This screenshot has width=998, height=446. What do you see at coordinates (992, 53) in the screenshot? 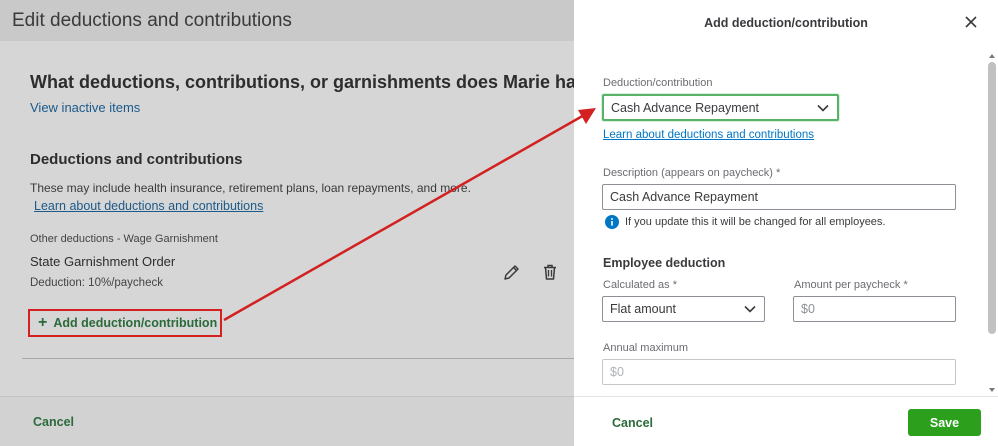
I see `scroll-up-arrow` at bounding box center [992, 53].